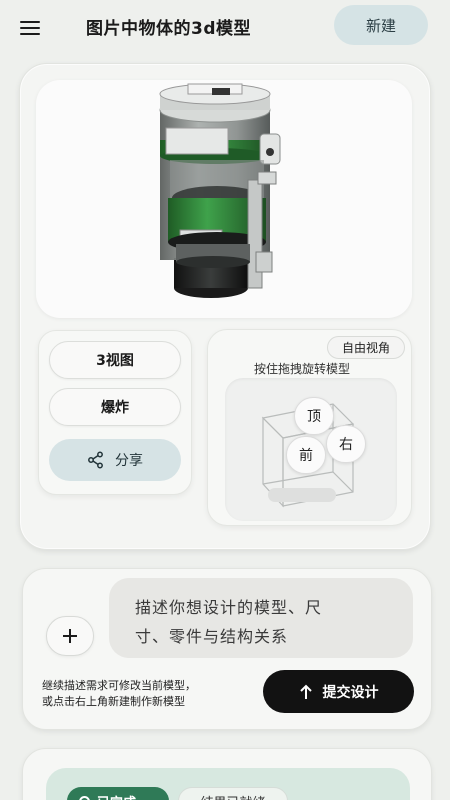 The height and width of the screenshot is (800, 450). I want to click on submit-label: 提交设计, so click(350, 692).